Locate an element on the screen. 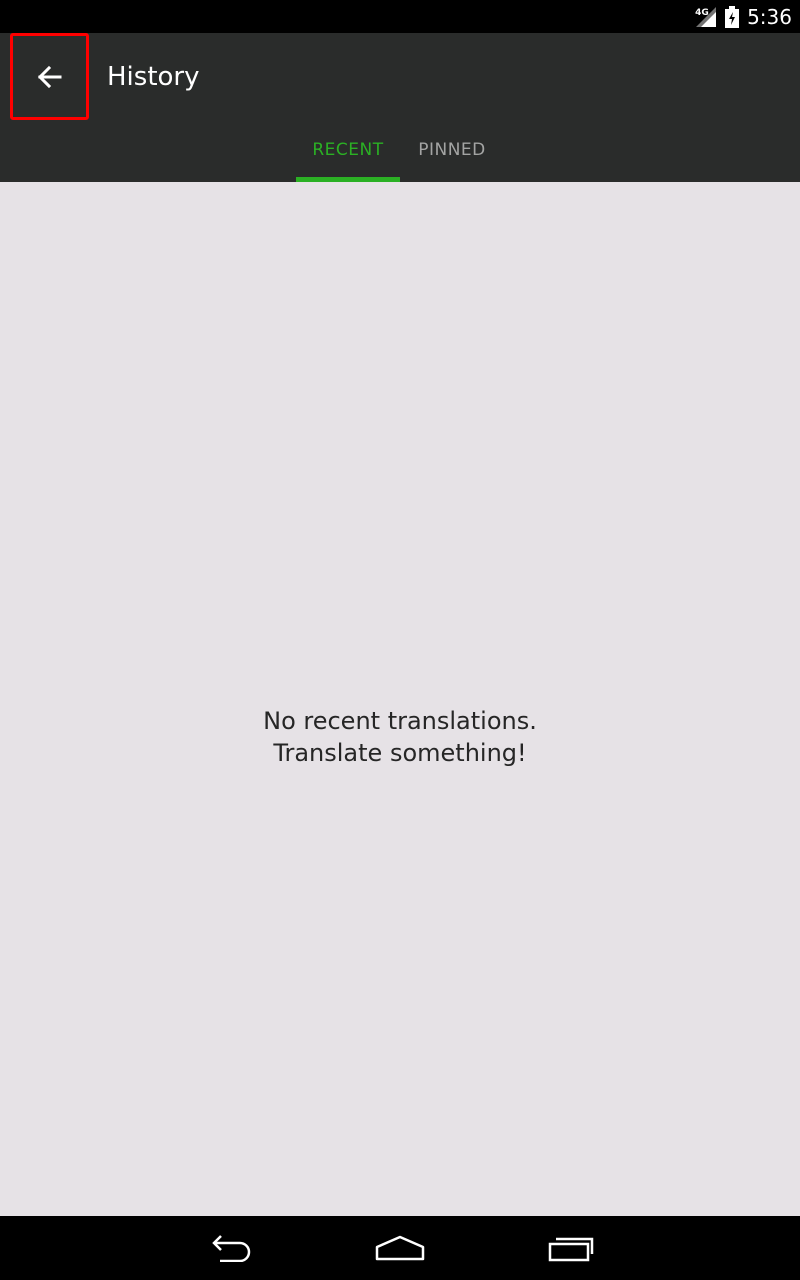 Image resolution: width=800 pixels, height=1280 pixels. empty-state-line-1: No recent translations. is located at coordinates (400, 721).